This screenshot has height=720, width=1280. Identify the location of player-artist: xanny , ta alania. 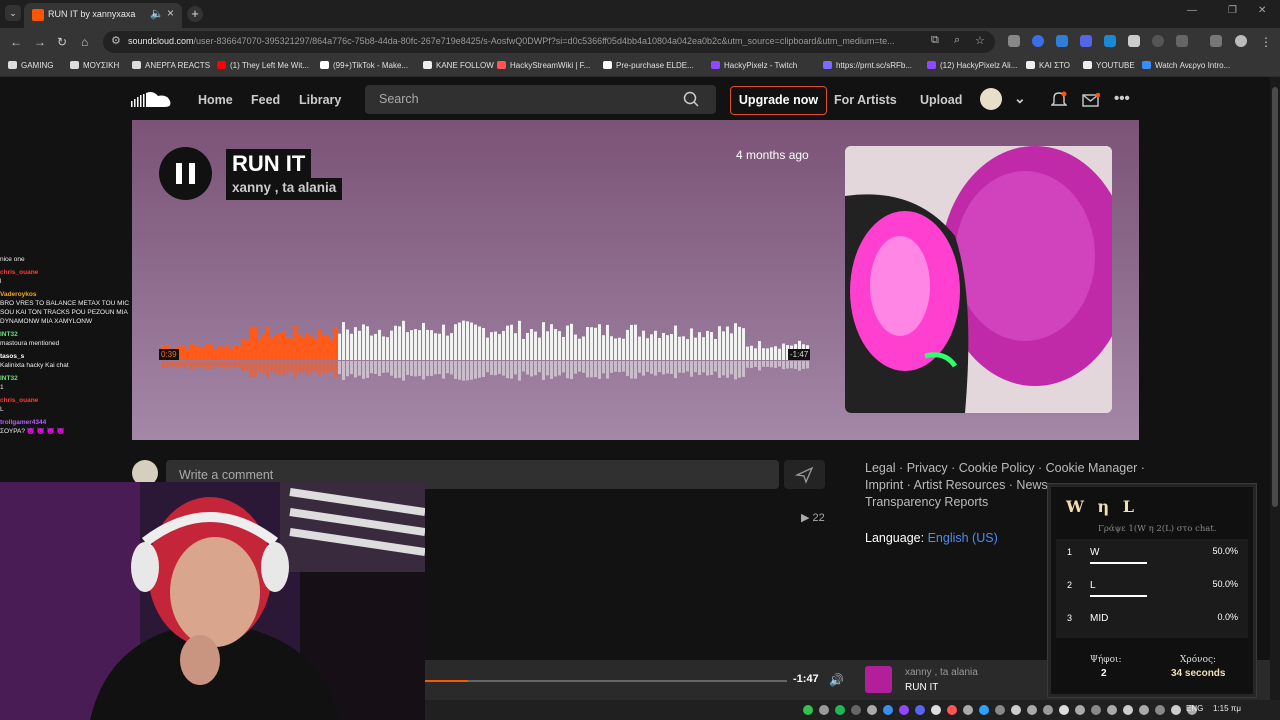
(941, 672).